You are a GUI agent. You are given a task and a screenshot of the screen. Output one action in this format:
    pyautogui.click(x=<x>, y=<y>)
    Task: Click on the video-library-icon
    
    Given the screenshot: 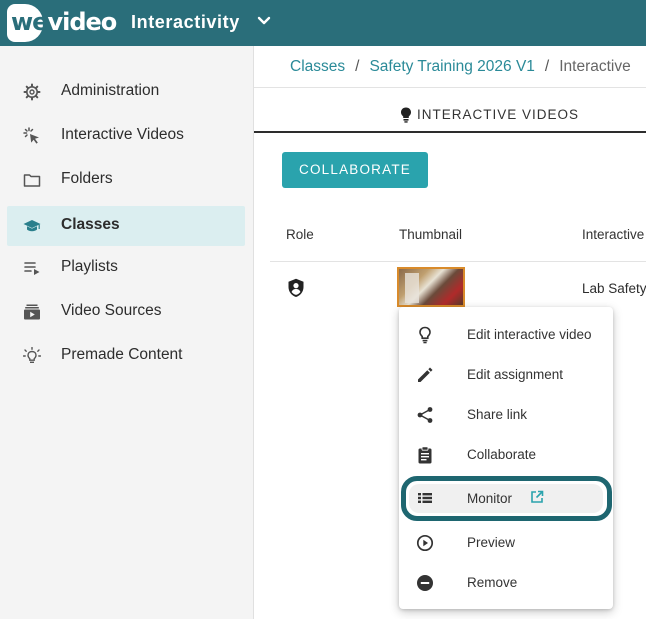 What is the action you would take?
    pyautogui.click(x=32, y=312)
    